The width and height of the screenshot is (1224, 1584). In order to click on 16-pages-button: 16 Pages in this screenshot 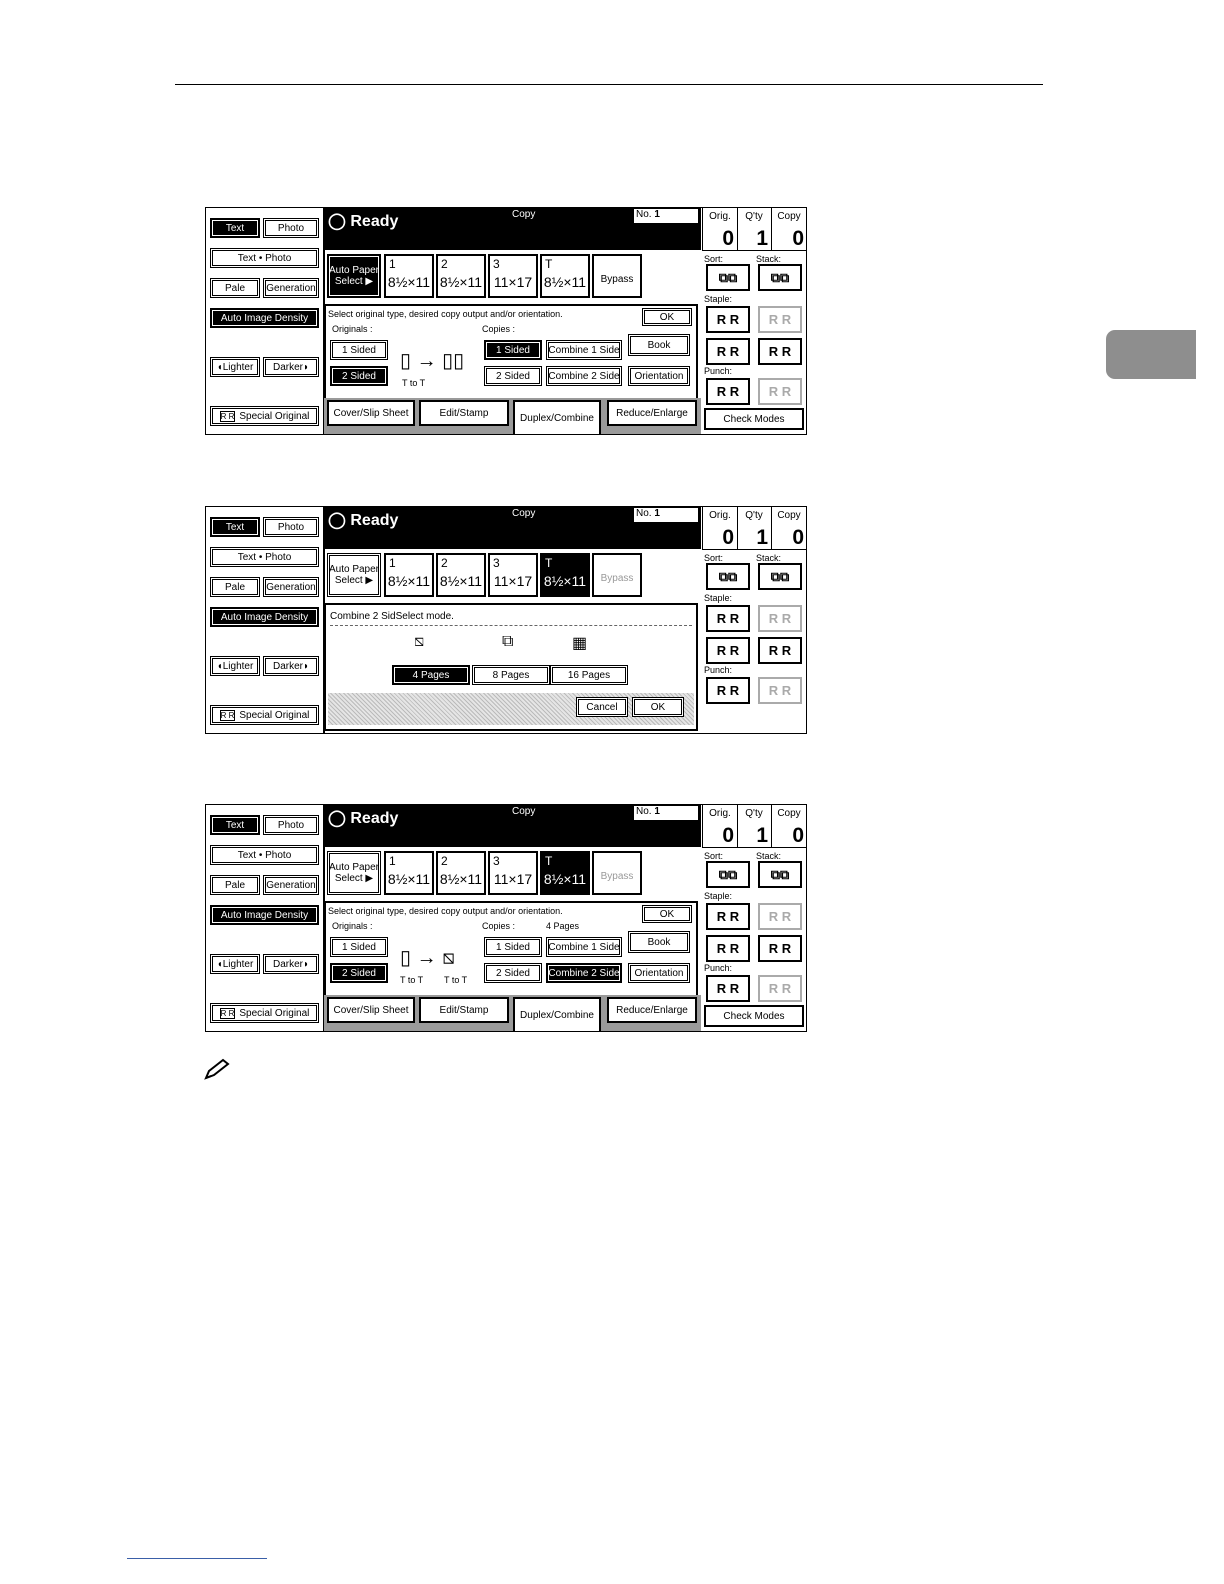, I will do `click(589, 675)`.